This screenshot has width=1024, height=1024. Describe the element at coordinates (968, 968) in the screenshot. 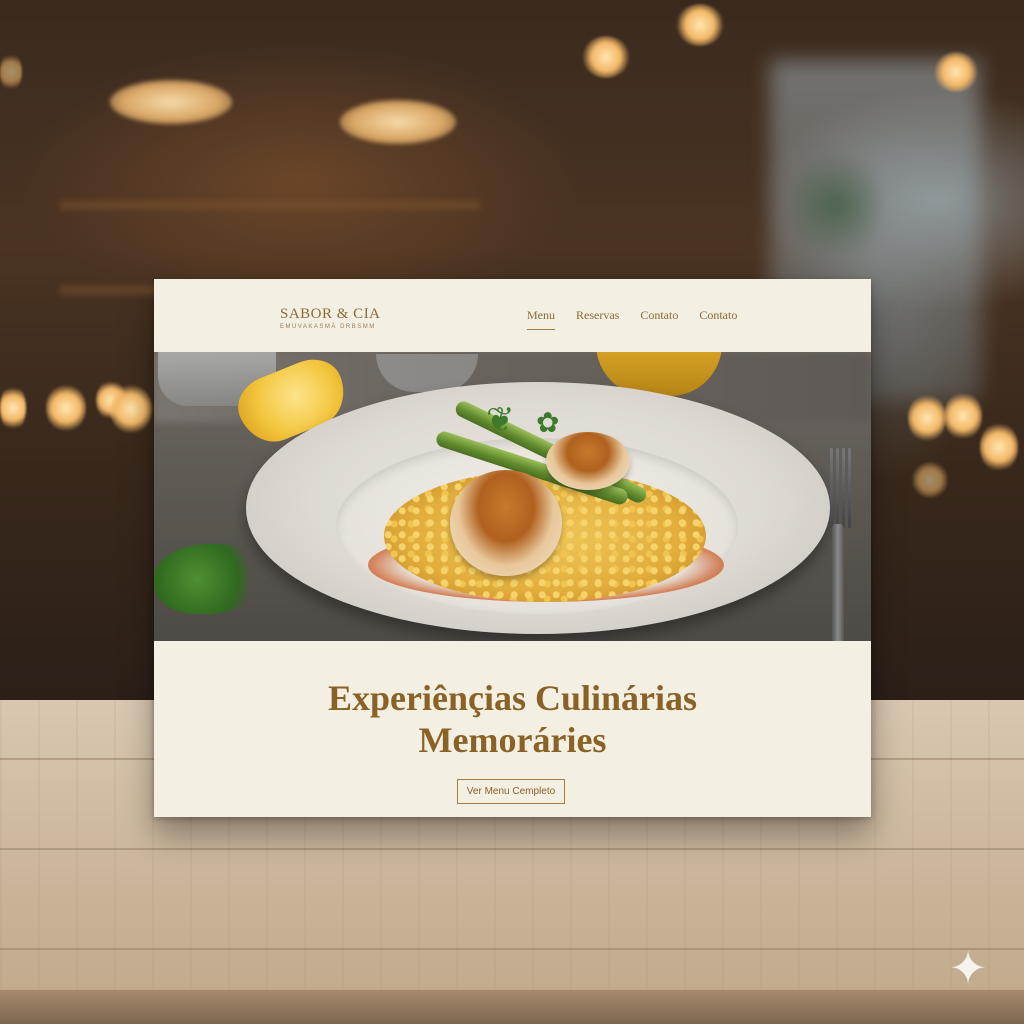

I see `sparkle-icon: ✦` at that location.